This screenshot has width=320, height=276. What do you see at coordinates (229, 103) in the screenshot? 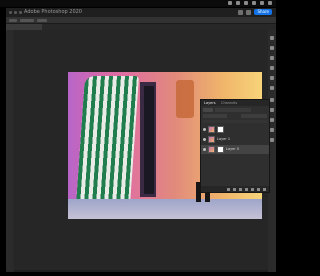
I see `tab-channels: Channels` at bounding box center [229, 103].